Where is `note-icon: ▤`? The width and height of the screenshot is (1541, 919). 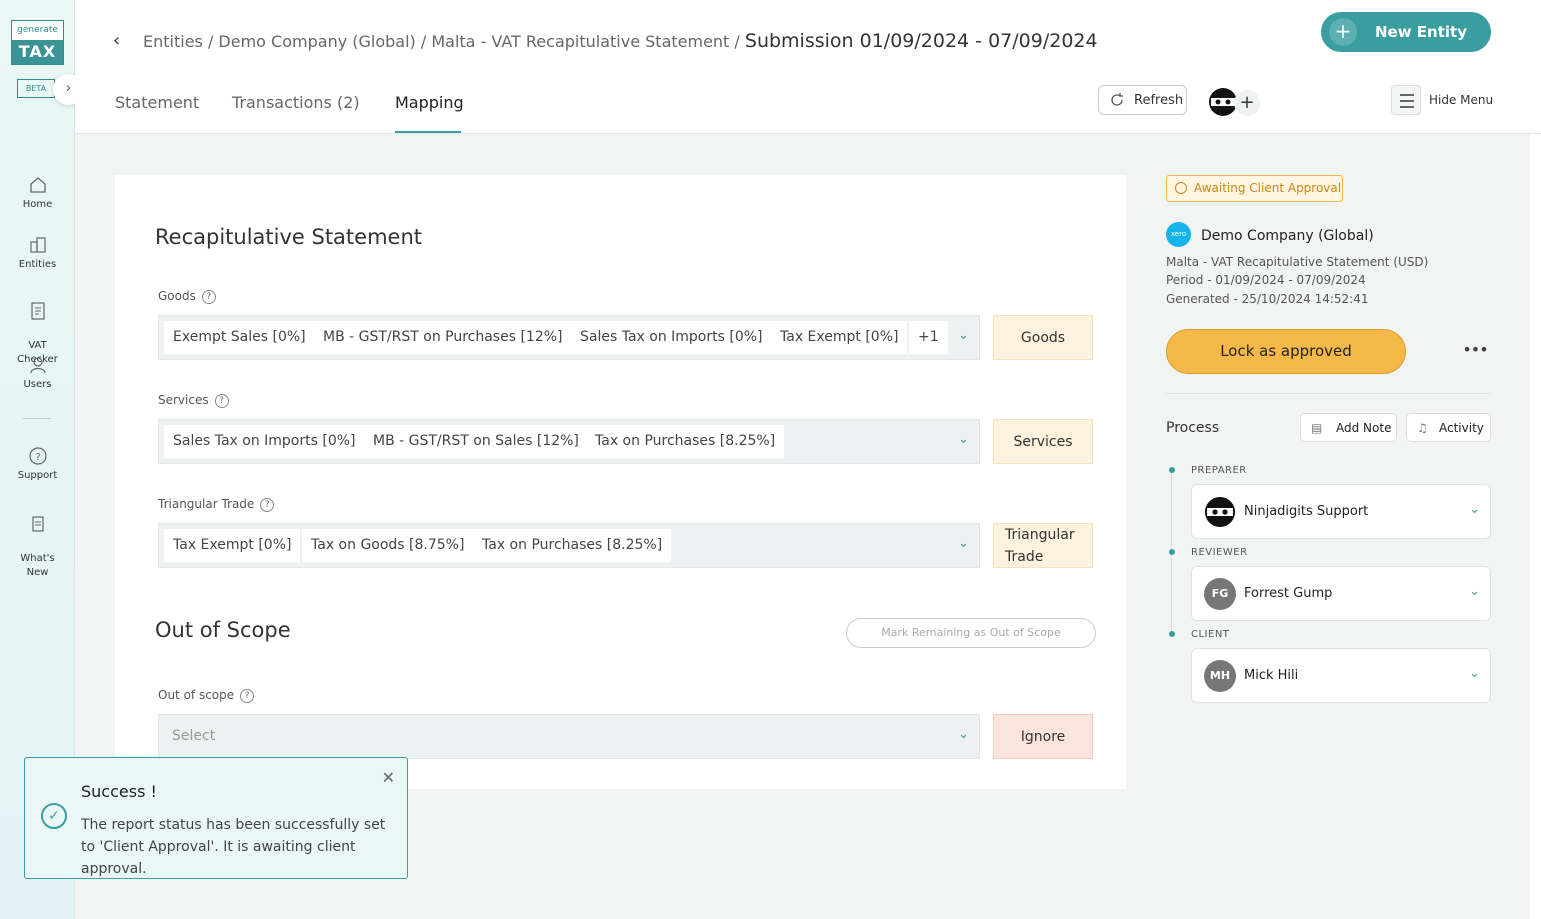 note-icon: ▤ is located at coordinates (1317, 428).